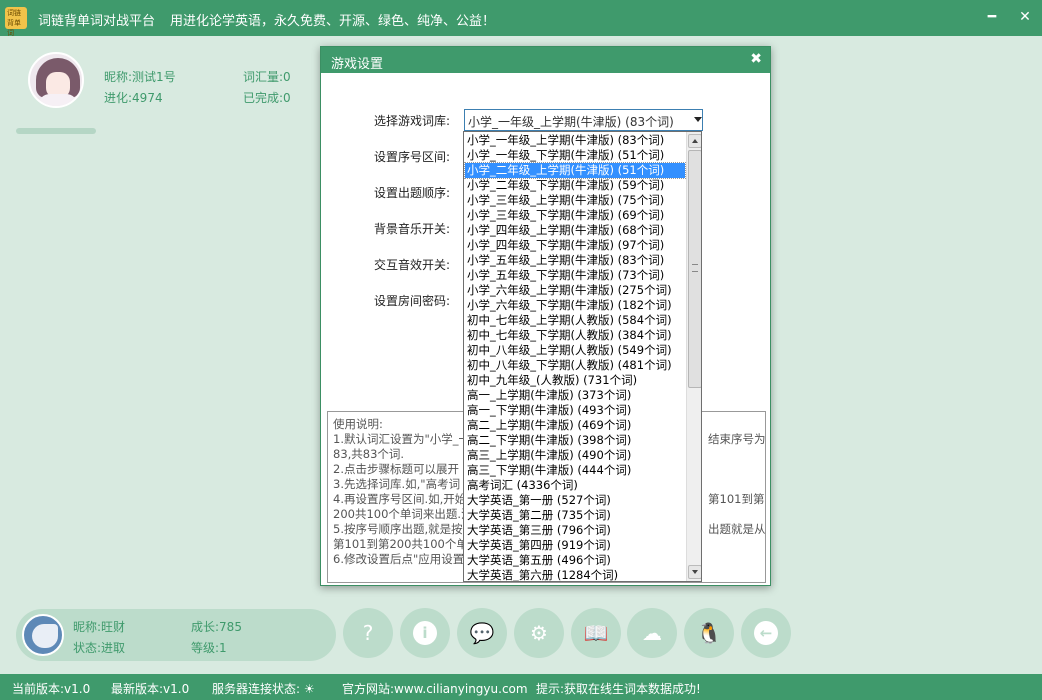 This screenshot has height=700, width=1042. Describe the element at coordinates (545, 60) in the screenshot. I see `dialog-title-bar: 游戏设置 ✖` at that location.